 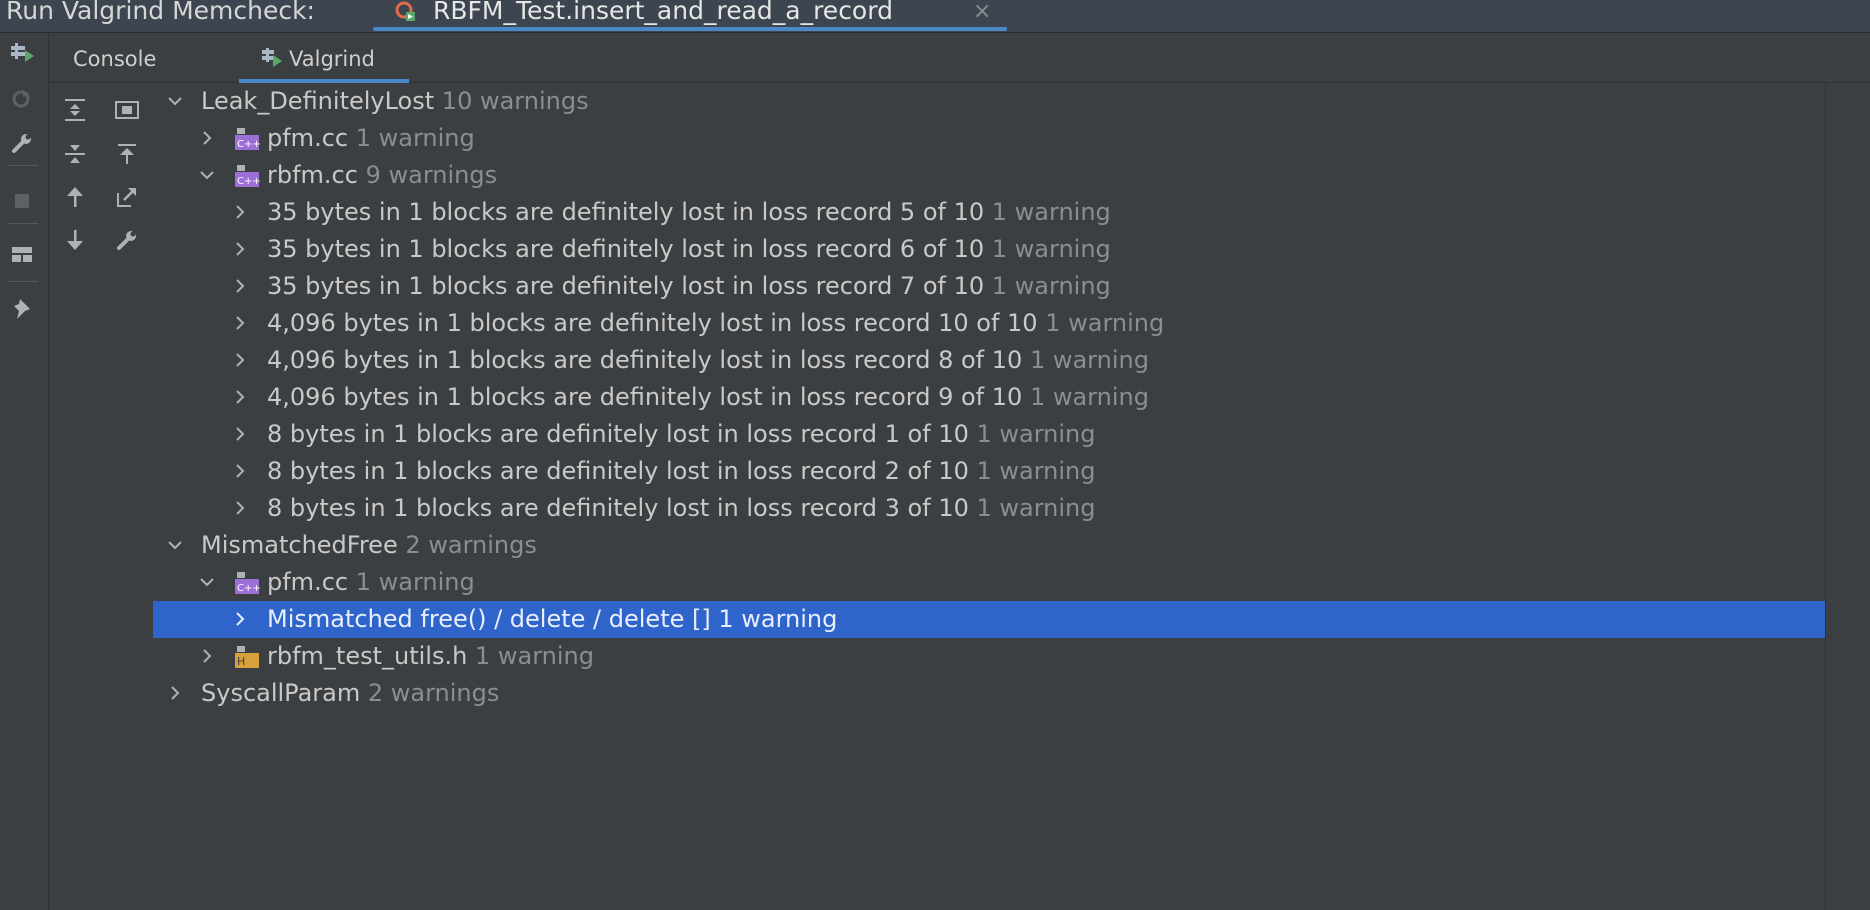 What do you see at coordinates (247, 657) in the screenshot?
I see `header-file-icon: H` at bounding box center [247, 657].